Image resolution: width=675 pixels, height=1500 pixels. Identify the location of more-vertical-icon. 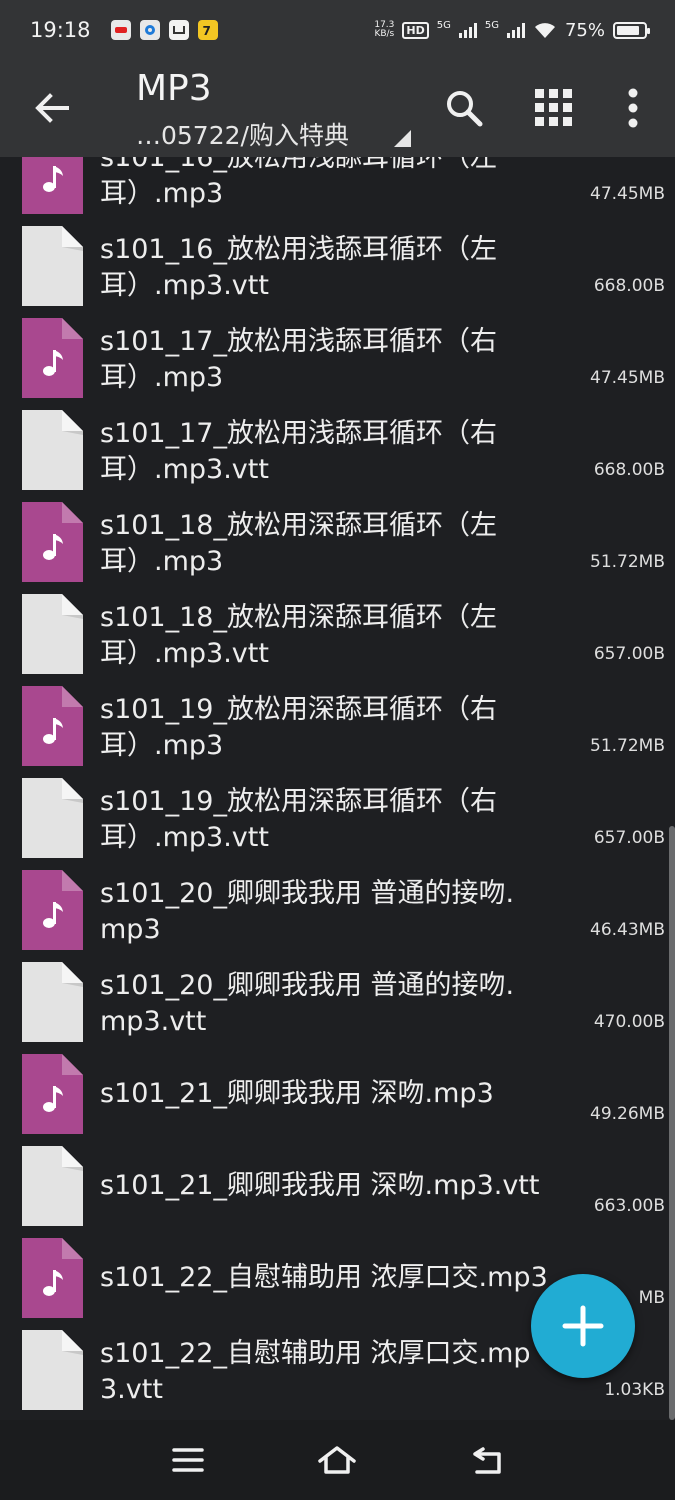
(633, 108).